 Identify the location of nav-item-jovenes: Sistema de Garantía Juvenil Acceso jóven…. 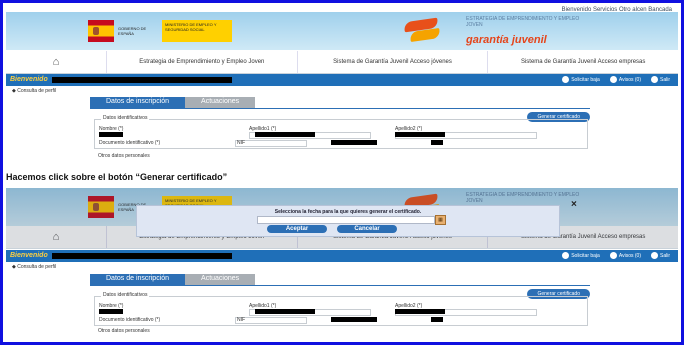
(392, 62).